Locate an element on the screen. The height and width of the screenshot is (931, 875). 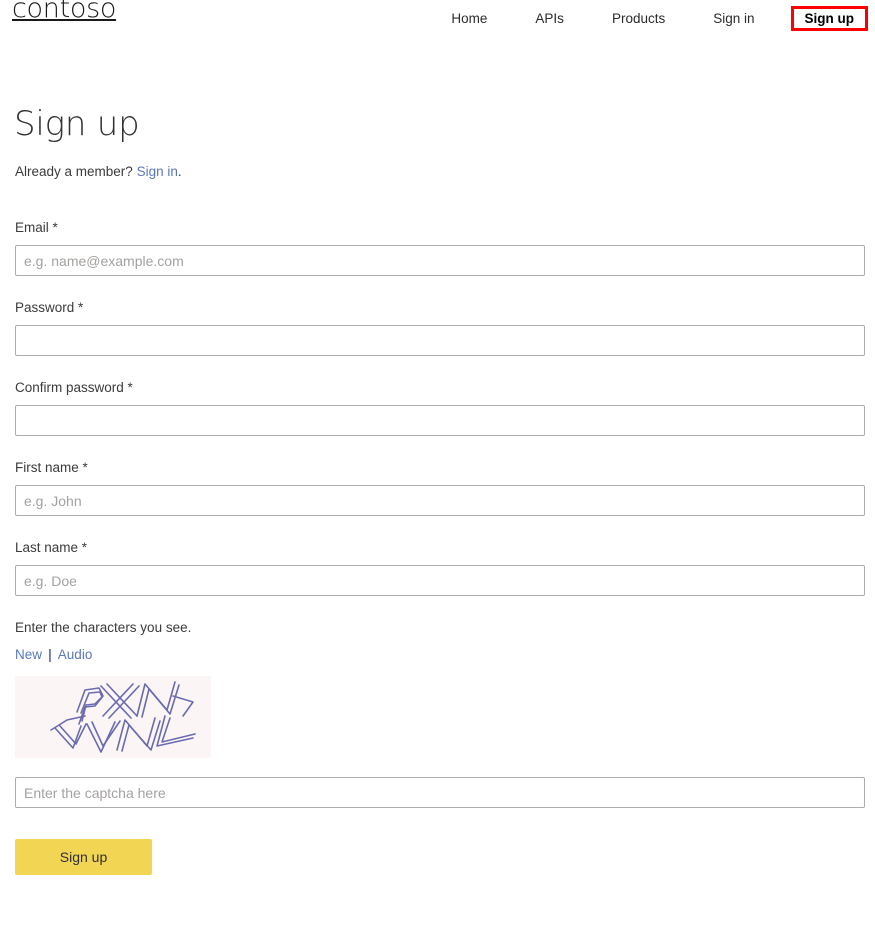
field-last-name: Last name * is located at coordinates (437, 567).